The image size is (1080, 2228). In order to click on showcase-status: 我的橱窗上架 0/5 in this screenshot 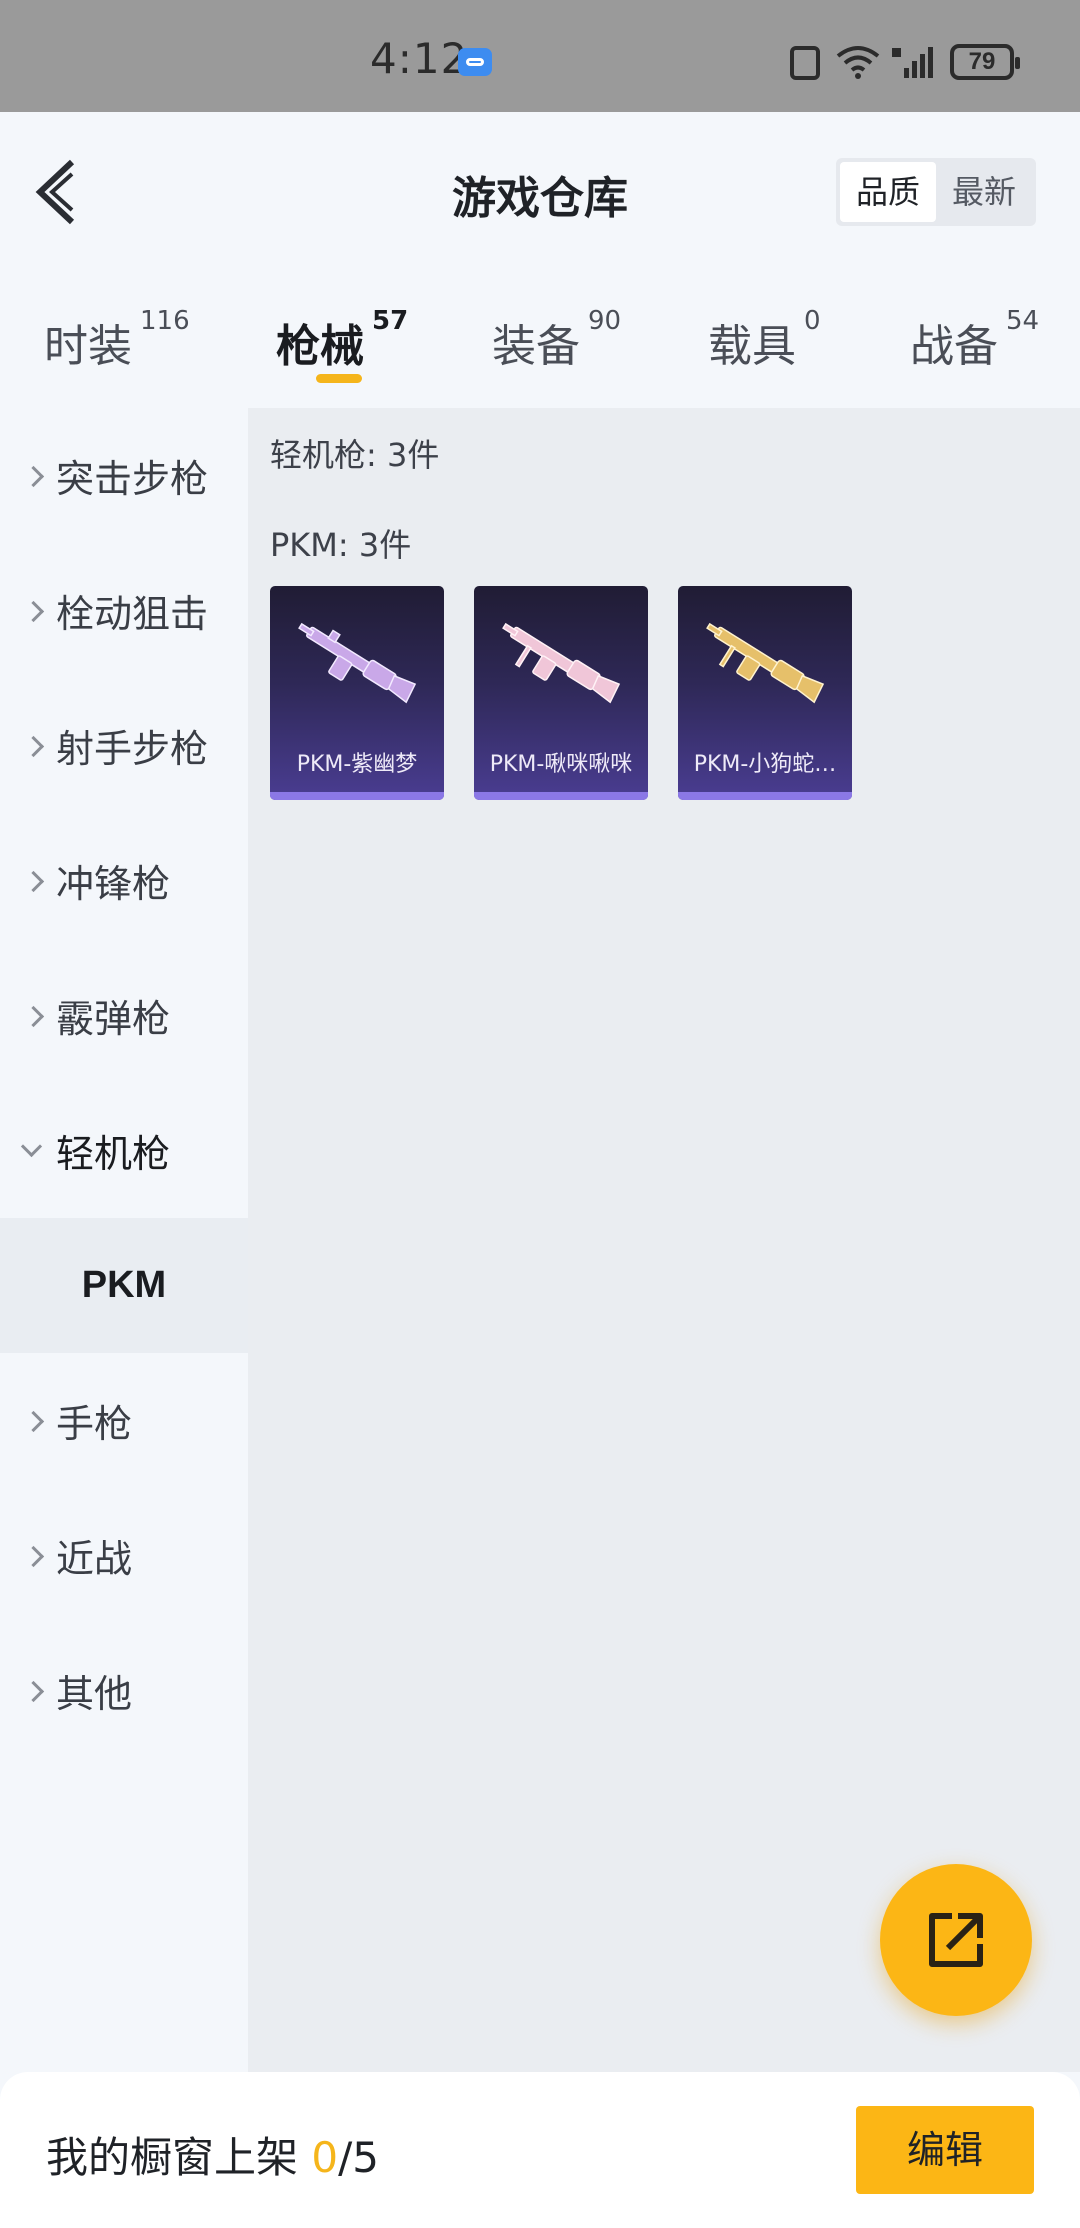, I will do `click(212, 2154)`.